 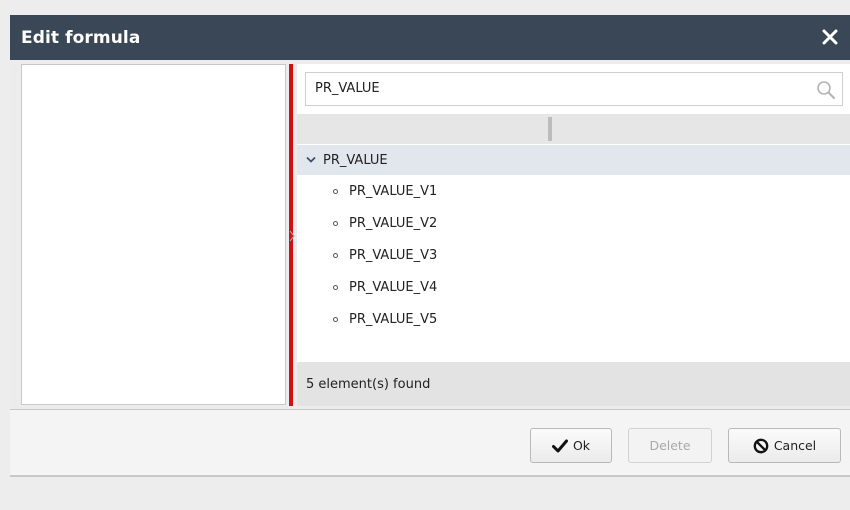 I want to click on delete-button: Delete, so click(x=670, y=445).